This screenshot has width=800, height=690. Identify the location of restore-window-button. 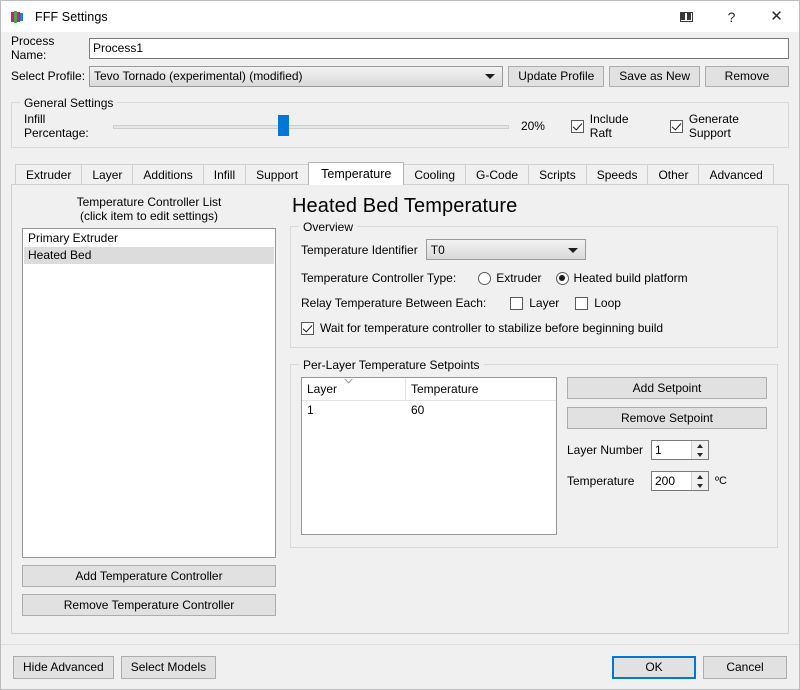
(686, 16).